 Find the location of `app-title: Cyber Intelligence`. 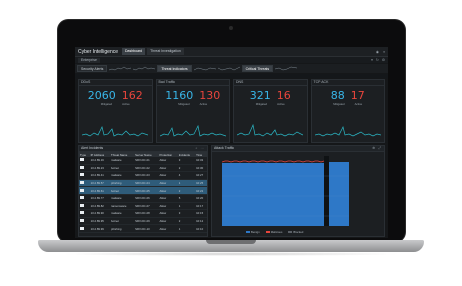

app-title: Cyber Intelligence is located at coordinates (98, 51).